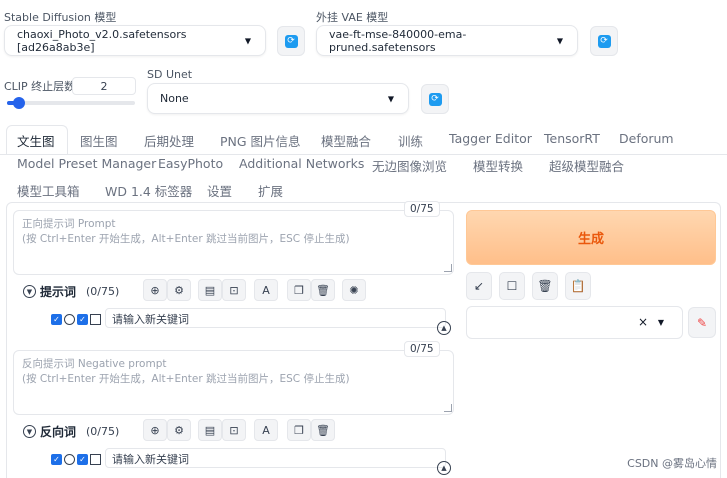 This screenshot has height=478, width=727. What do you see at coordinates (103, 431) in the screenshot?
I see `negative-section-count: (0/75)` at bounding box center [103, 431].